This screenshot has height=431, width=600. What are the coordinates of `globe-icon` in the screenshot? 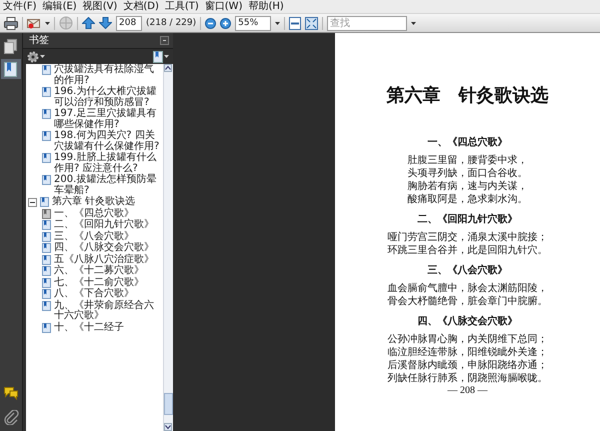 It's located at (66, 23).